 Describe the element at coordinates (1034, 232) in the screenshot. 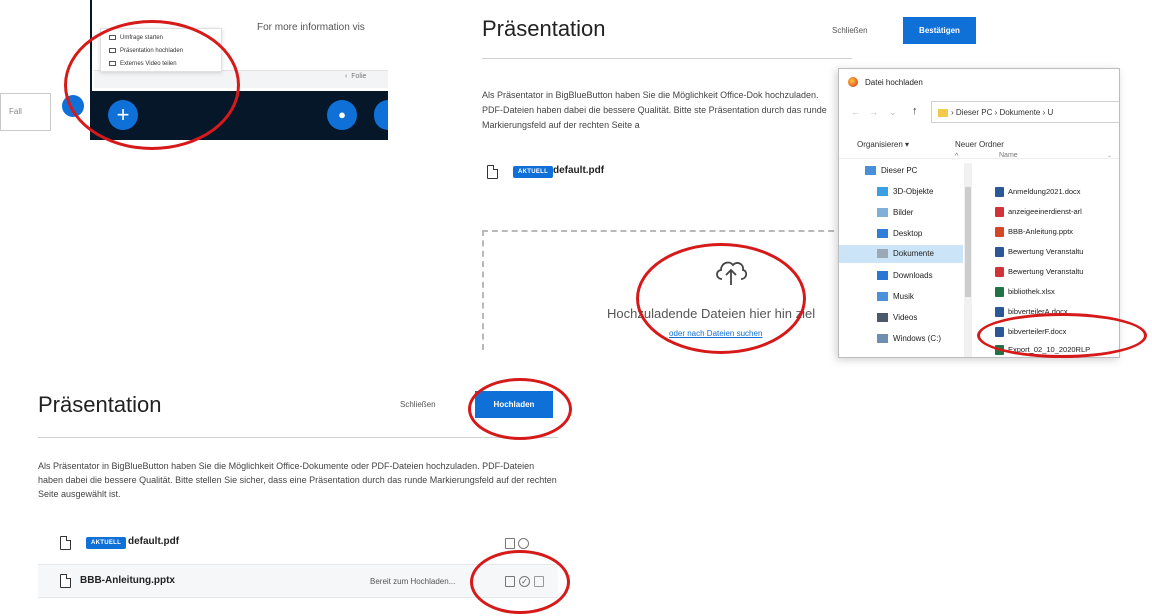

I see `file-item: BBB-Anleitung.pptx` at that location.